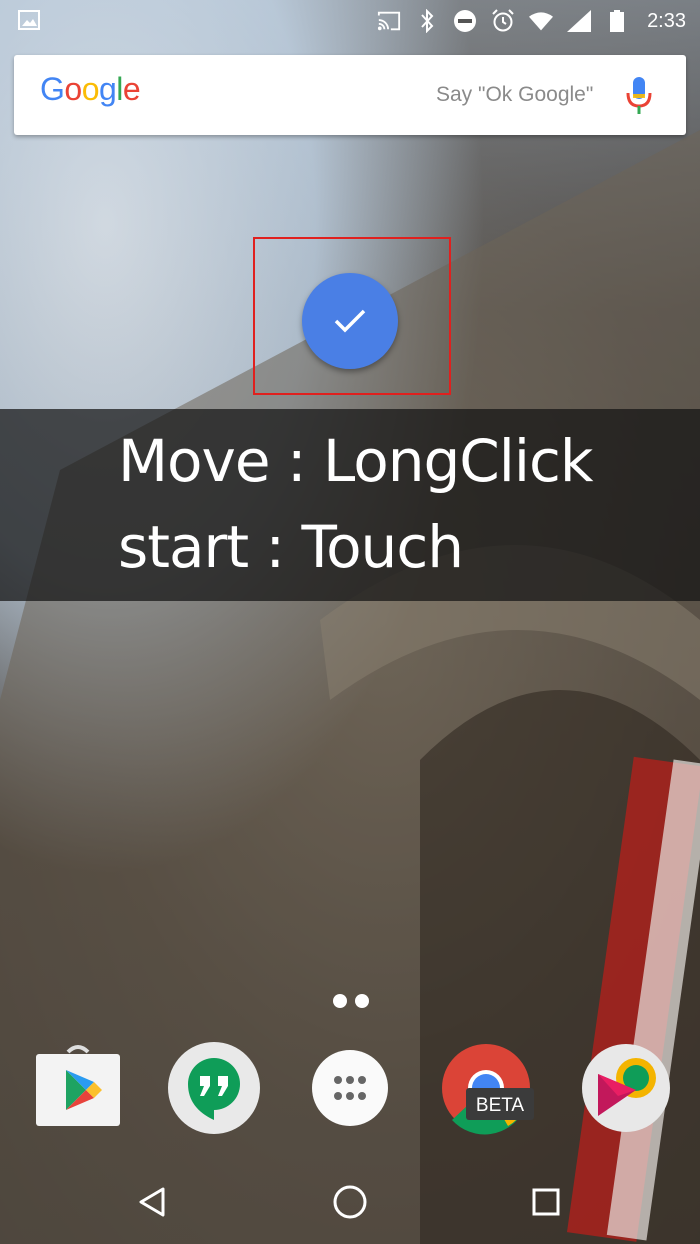  What do you see at coordinates (666, 20) in the screenshot?
I see `clock: 2:33` at bounding box center [666, 20].